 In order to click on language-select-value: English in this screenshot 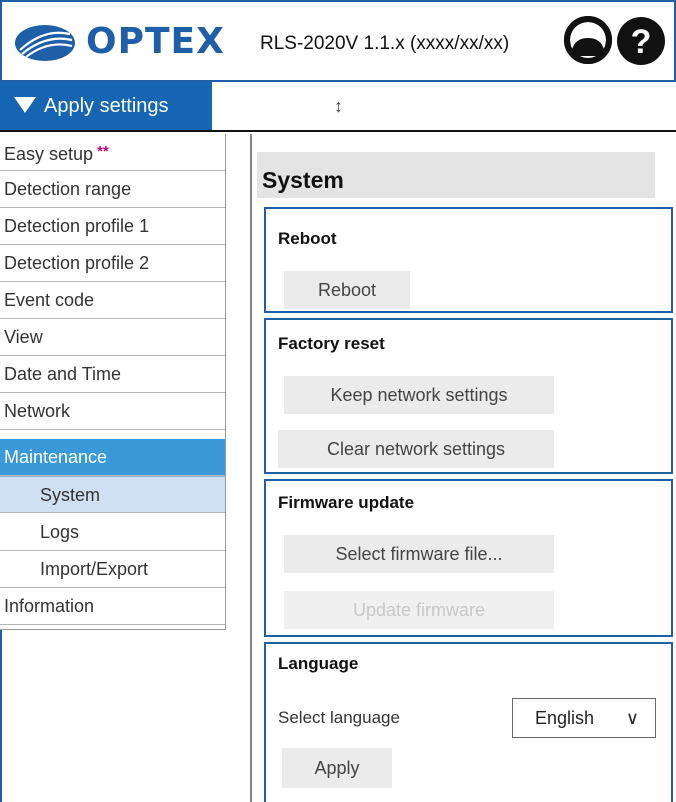, I will do `click(565, 718)`.